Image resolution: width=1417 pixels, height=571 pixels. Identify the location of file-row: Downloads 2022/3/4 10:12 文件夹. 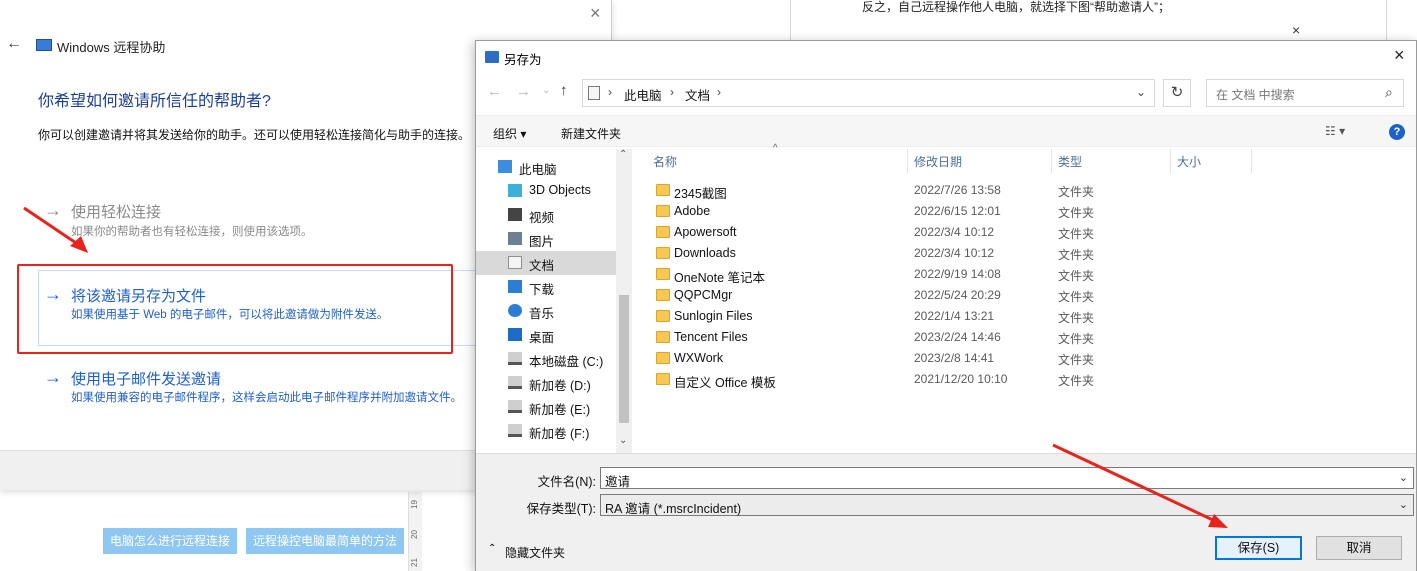
(1003, 253).